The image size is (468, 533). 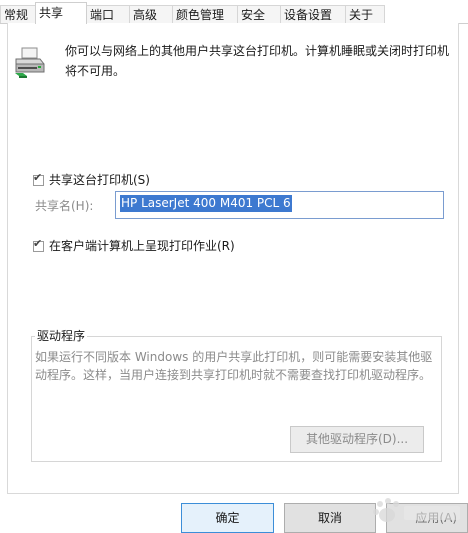 I want to click on cancel-button: 取消, so click(x=330, y=518).